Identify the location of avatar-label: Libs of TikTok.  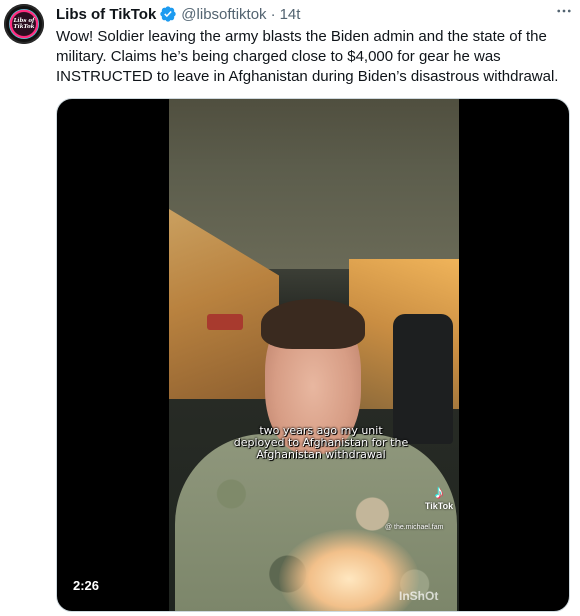
(24, 24).